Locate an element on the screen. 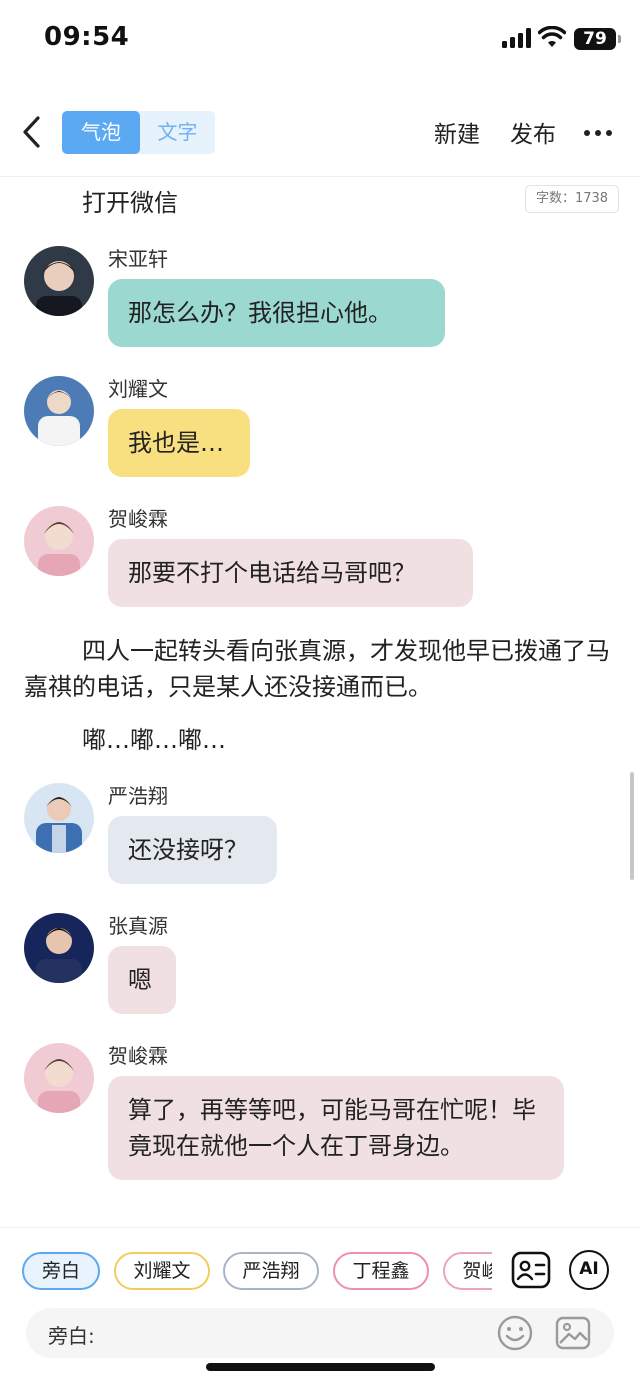 The height and width of the screenshot is (1386, 640). tab-text: 文字 is located at coordinates (177, 132).